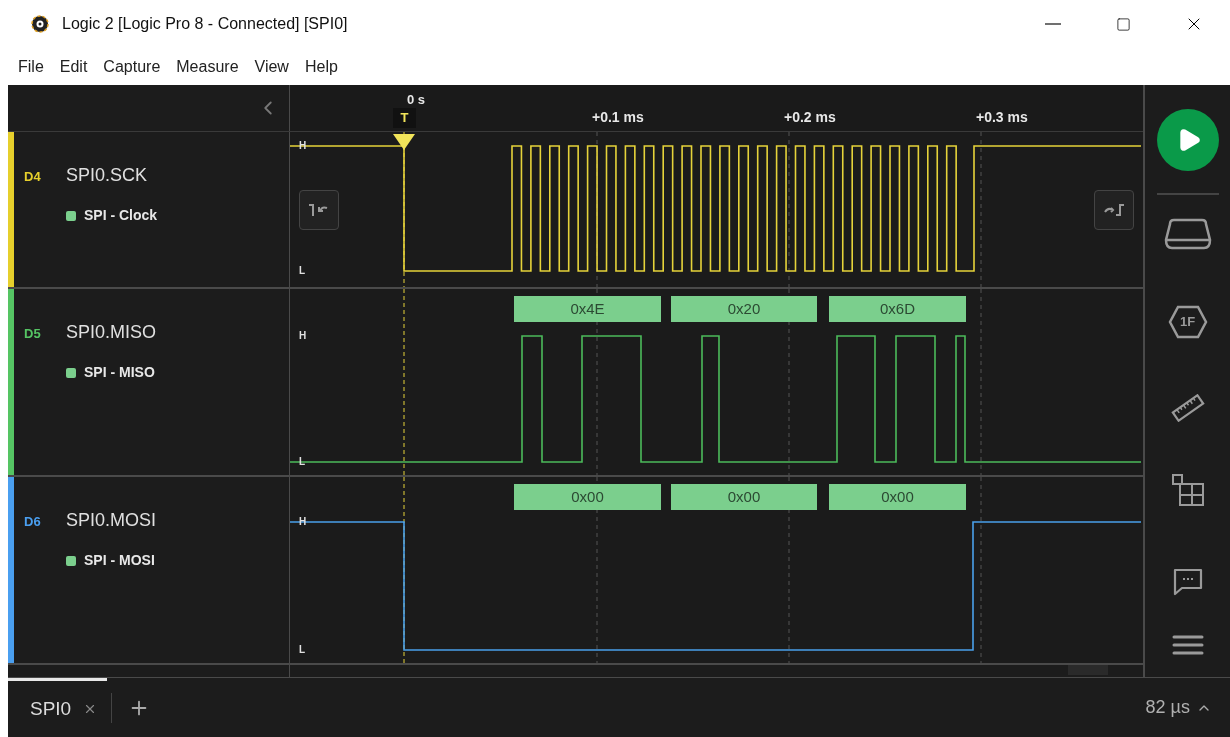  What do you see at coordinates (132, 66) in the screenshot?
I see `menu-item: Capture` at bounding box center [132, 66].